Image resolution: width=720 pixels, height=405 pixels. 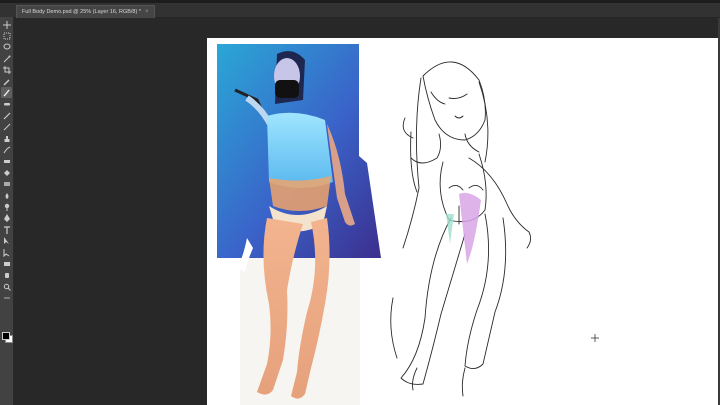 I want to click on gradient-tool-icon, so click(x=6, y=184).